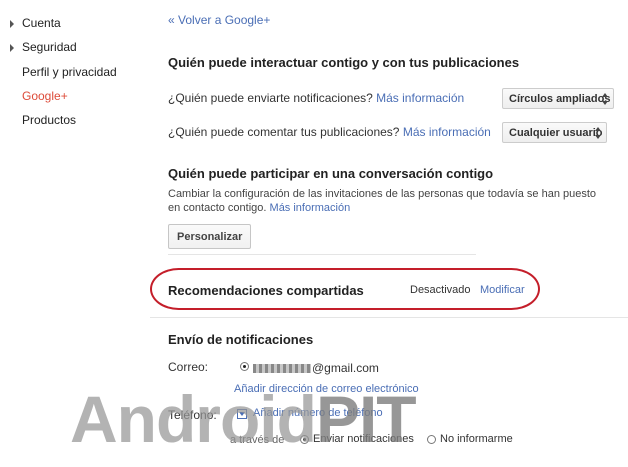  I want to click on sidebar-item-cuenta: Cuenta, so click(35, 23).